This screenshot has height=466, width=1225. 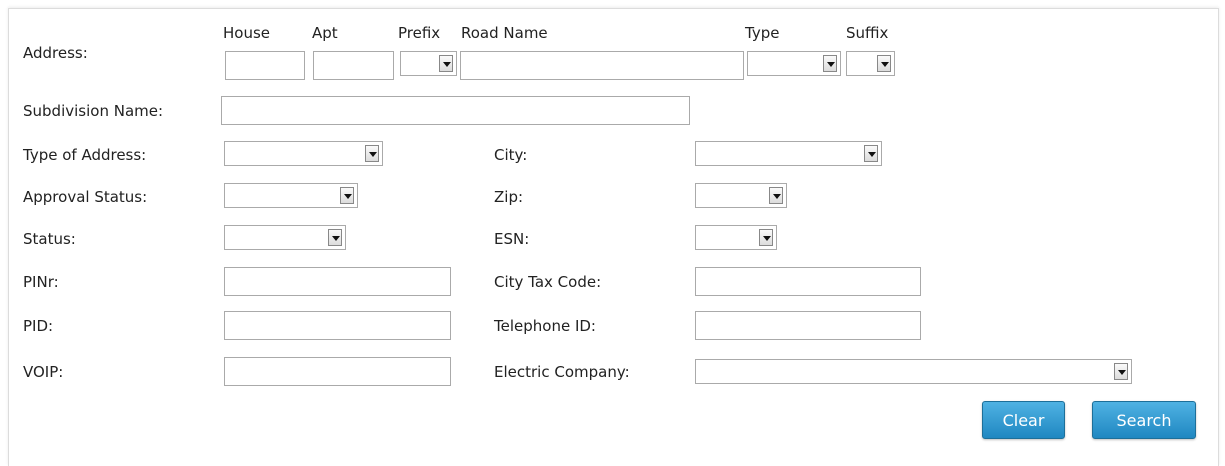 What do you see at coordinates (562, 372) in the screenshot?
I see `electric-company-label: Electric Company:` at bounding box center [562, 372].